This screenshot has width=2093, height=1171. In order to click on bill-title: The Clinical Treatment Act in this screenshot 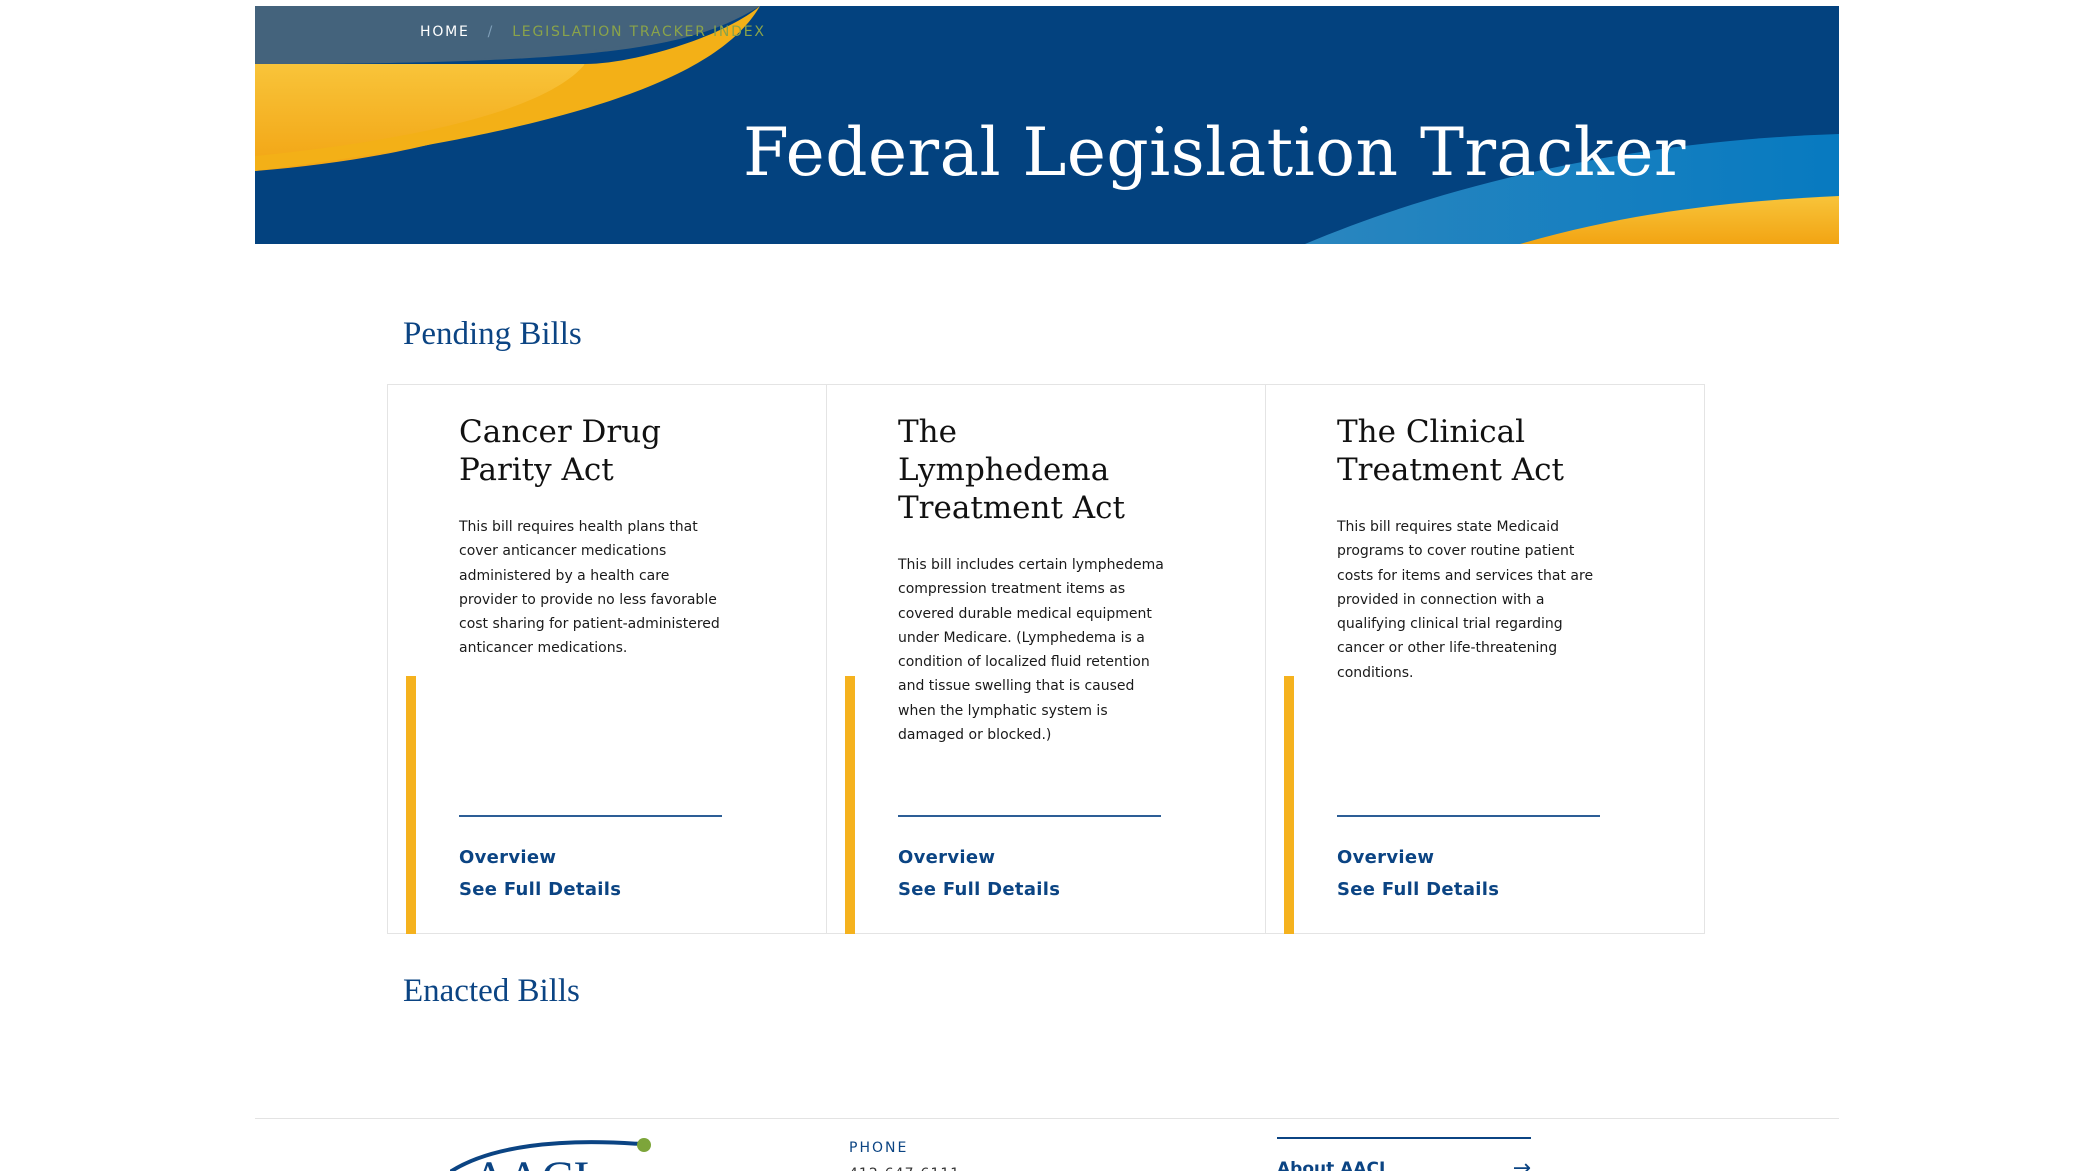, I will do `click(1451, 451)`.